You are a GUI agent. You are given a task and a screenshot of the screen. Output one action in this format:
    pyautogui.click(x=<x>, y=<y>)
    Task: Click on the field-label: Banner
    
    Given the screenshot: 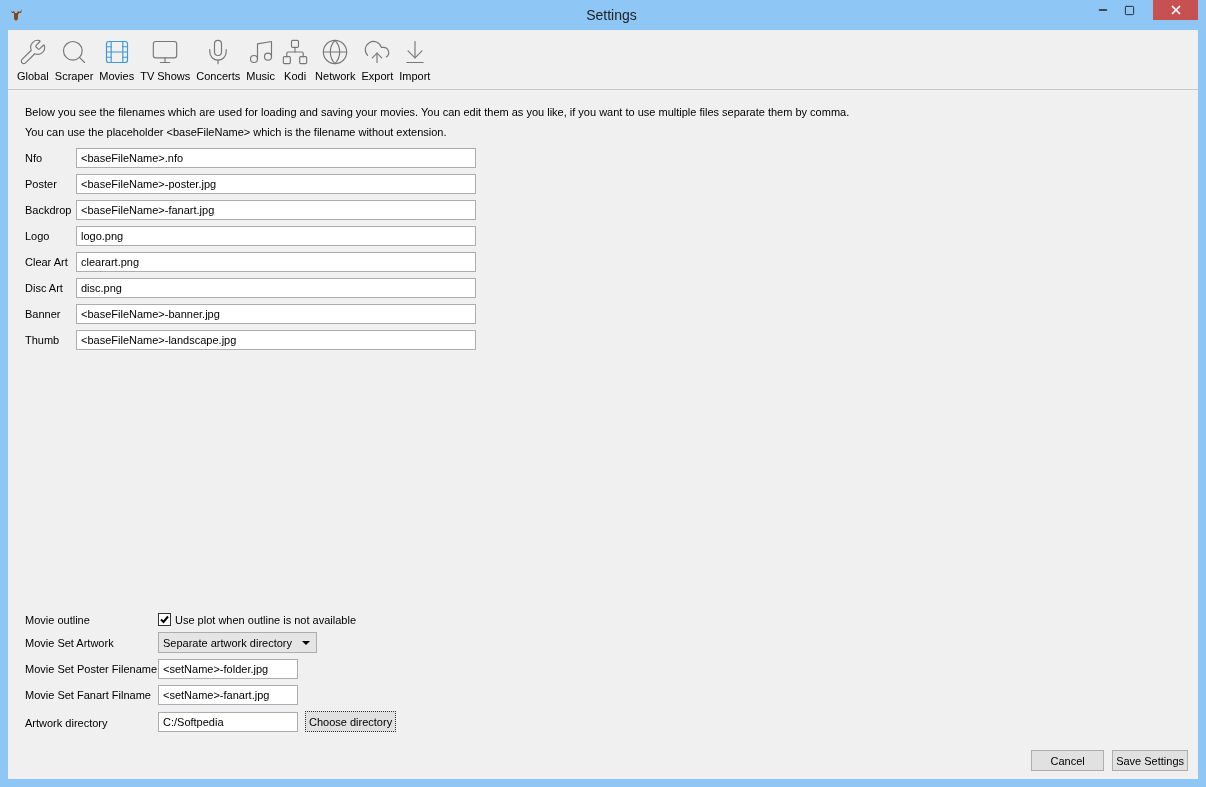 What is the action you would take?
    pyautogui.click(x=43, y=314)
    